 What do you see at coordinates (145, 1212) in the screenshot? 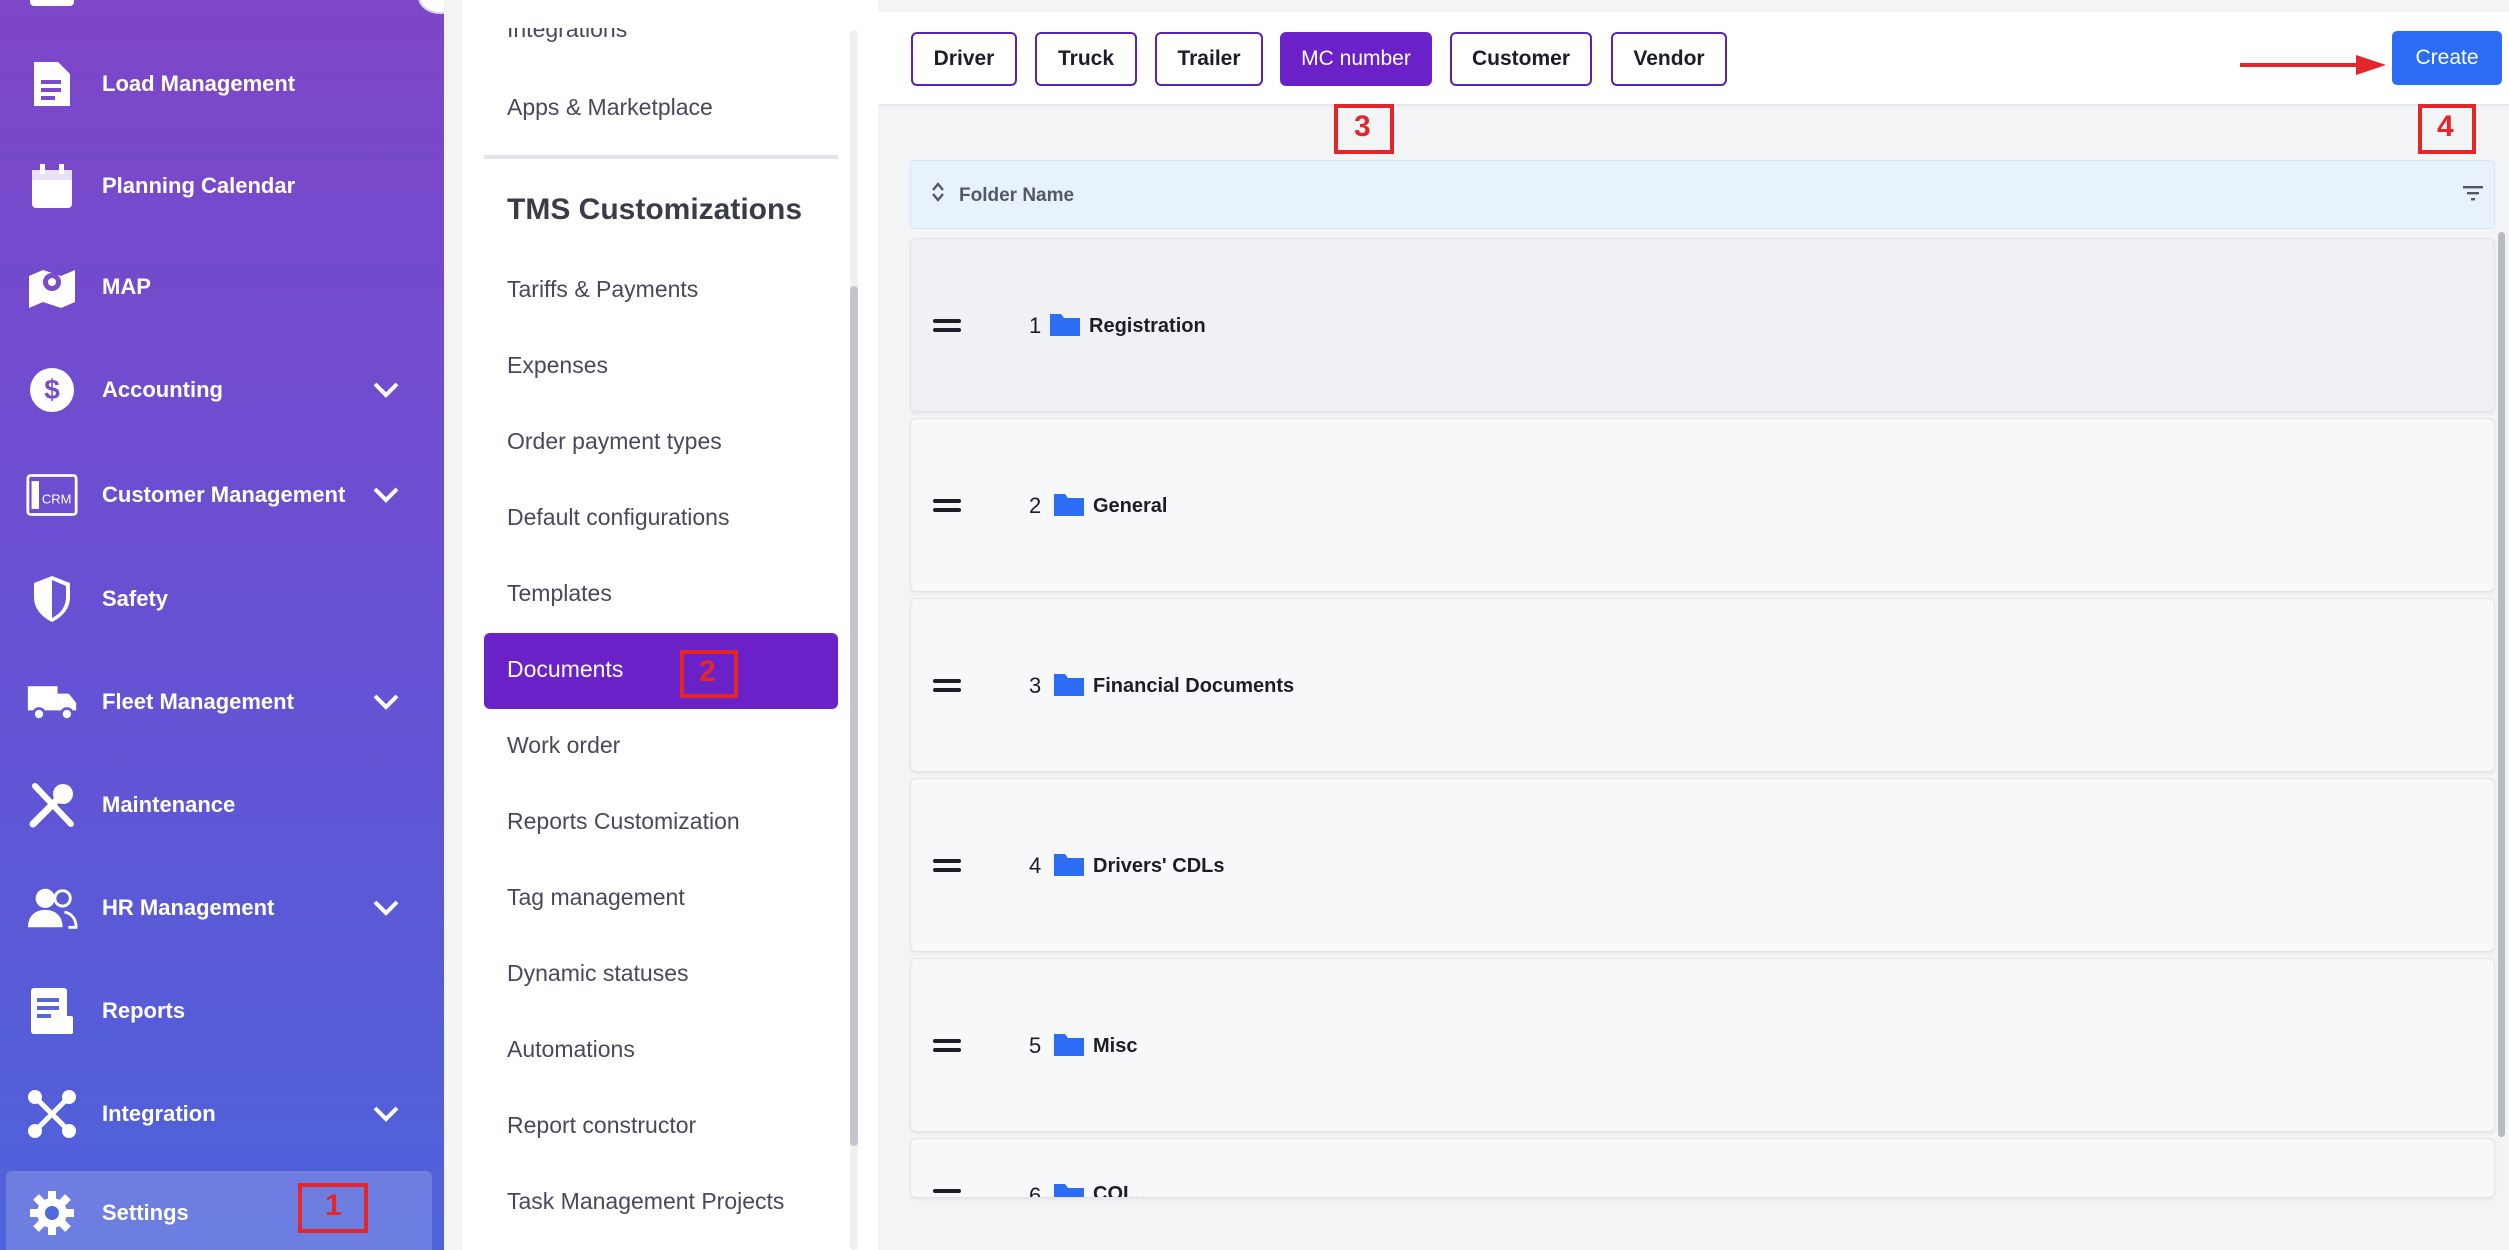
I see `sidebar-item-label: Settings` at bounding box center [145, 1212].